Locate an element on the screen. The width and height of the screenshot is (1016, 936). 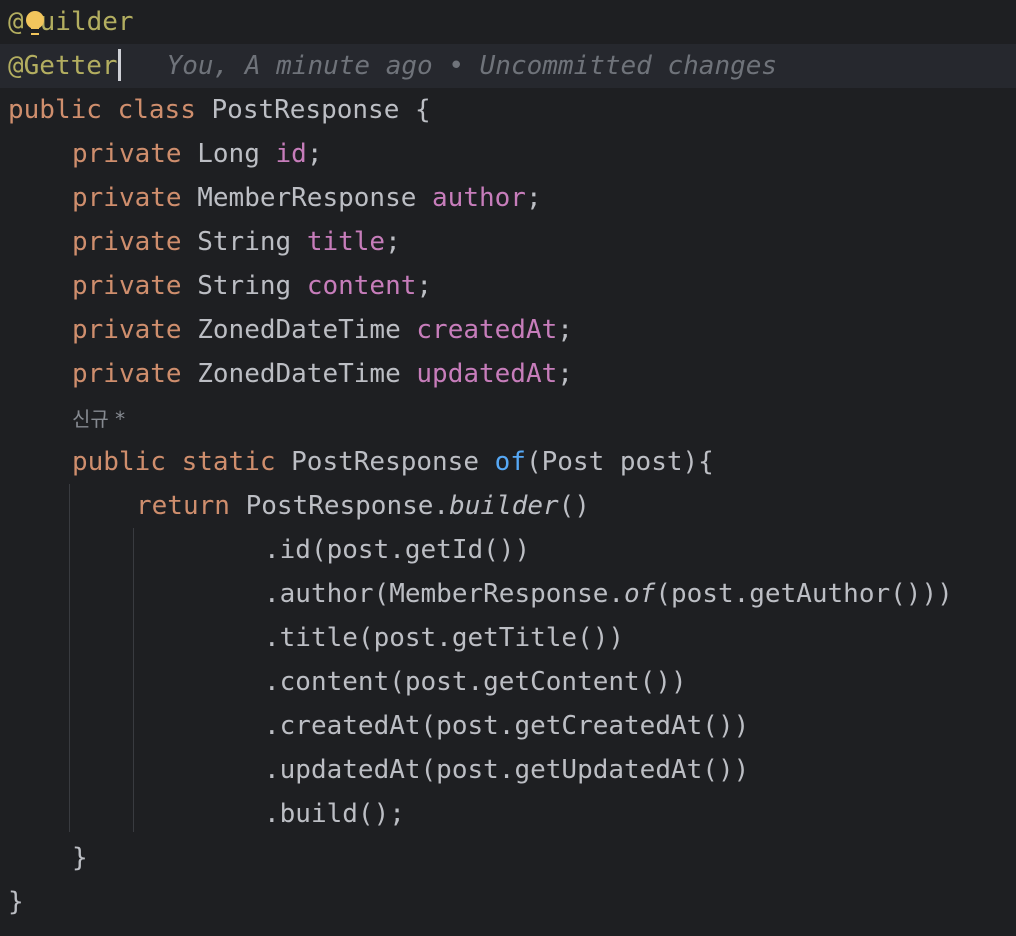
field-type: MemberResponse is located at coordinates (307, 198).